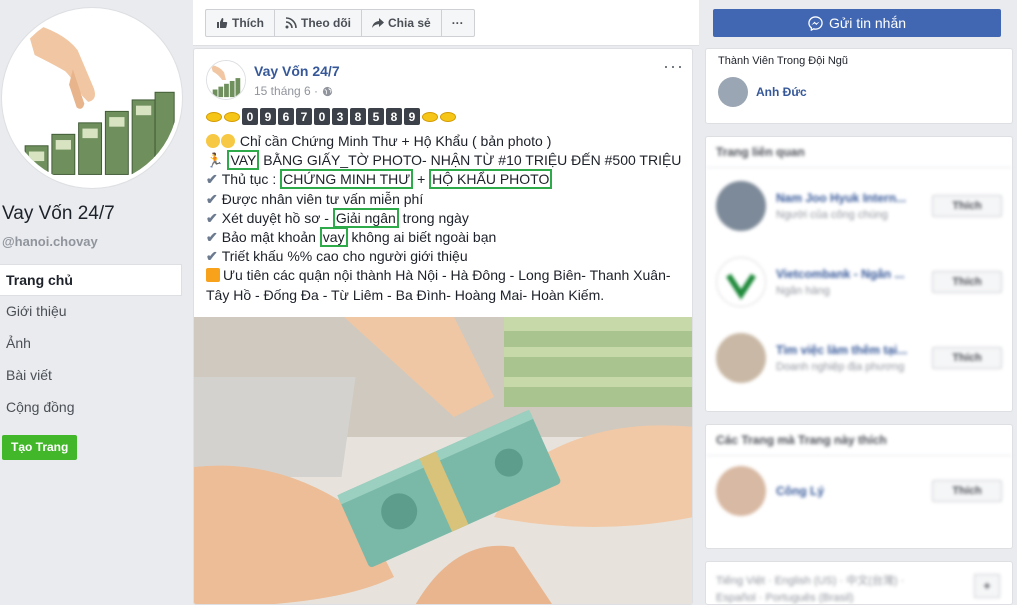 The width and height of the screenshot is (1017, 605). Describe the element at coordinates (422, 237) in the screenshot. I see `post-line-text: không ai biết ngoài bạn` at that location.